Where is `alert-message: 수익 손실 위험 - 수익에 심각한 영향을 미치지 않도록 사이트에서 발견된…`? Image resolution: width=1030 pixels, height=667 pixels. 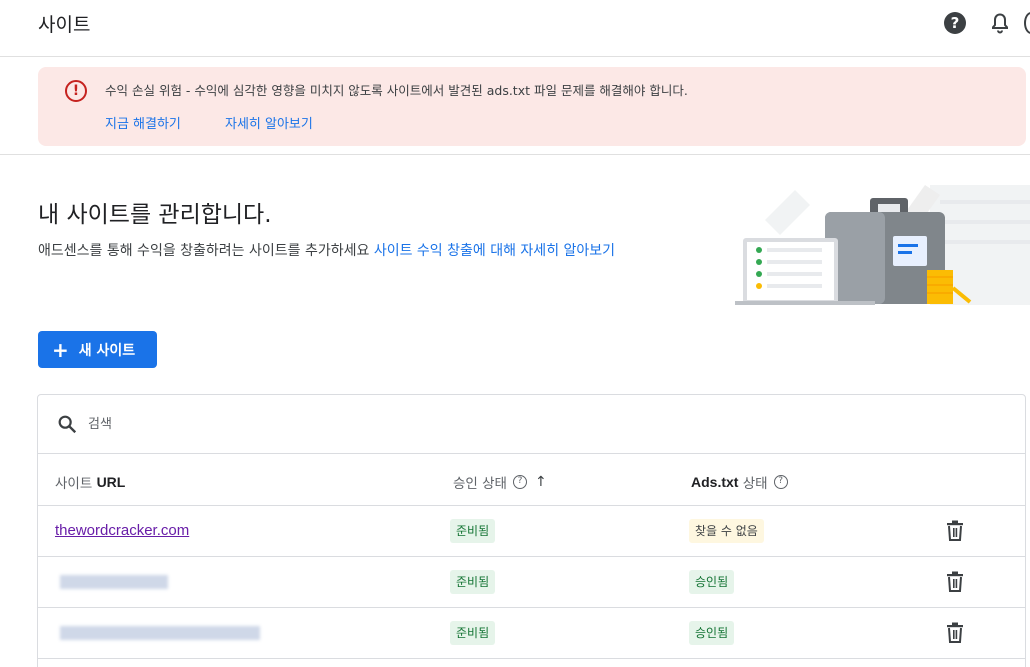
alert-message: 수익 손실 위험 - 수익에 심각한 영향을 미치지 않도록 사이트에서 발견된… is located at coordinates (396, 90).